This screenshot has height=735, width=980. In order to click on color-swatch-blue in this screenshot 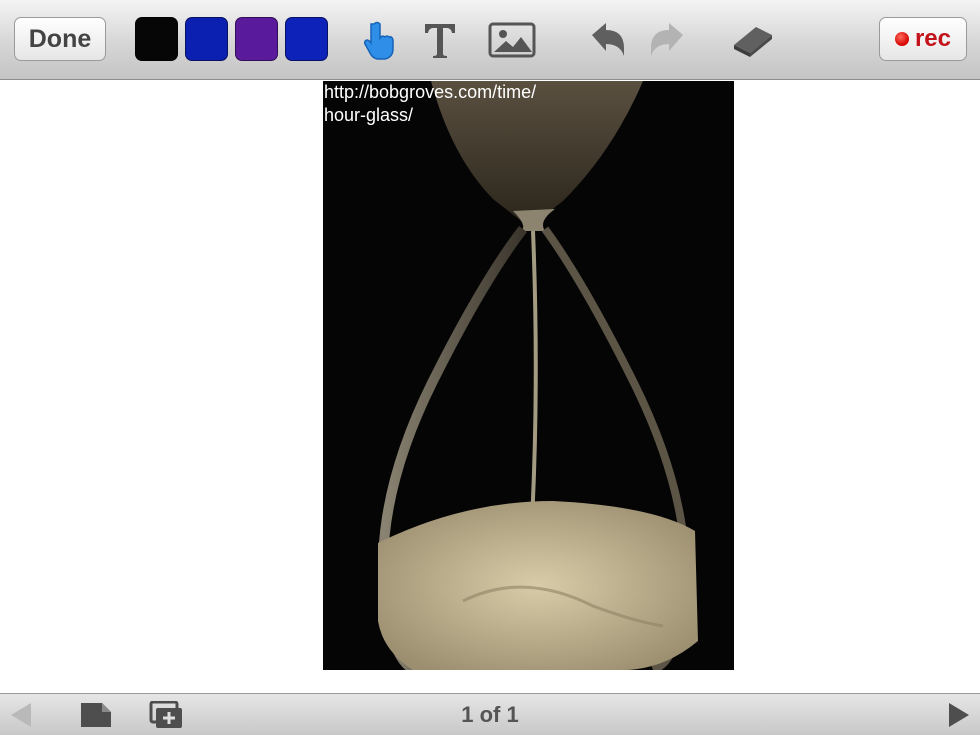, I will do `click(206, 39)`.